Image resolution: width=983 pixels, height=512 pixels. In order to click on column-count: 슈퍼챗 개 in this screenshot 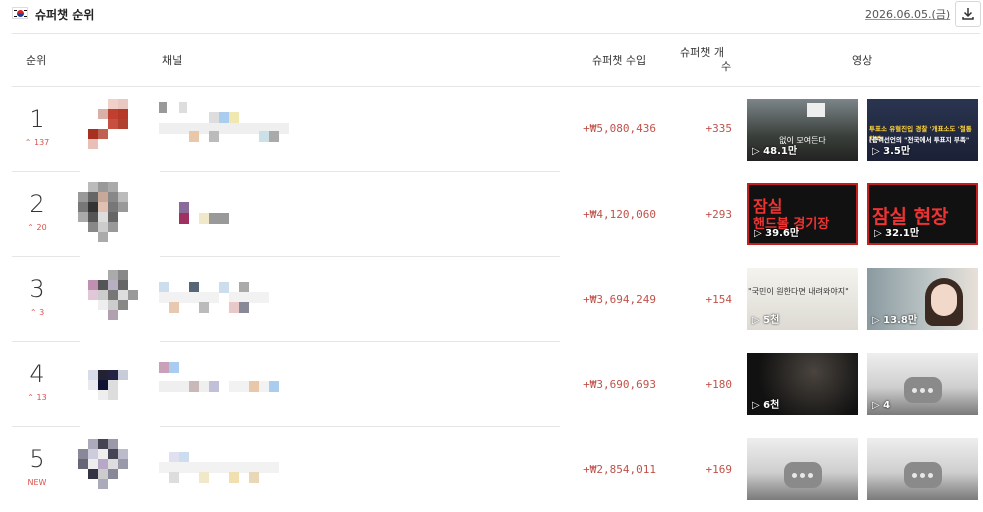, I will do `click(702, 52)`.